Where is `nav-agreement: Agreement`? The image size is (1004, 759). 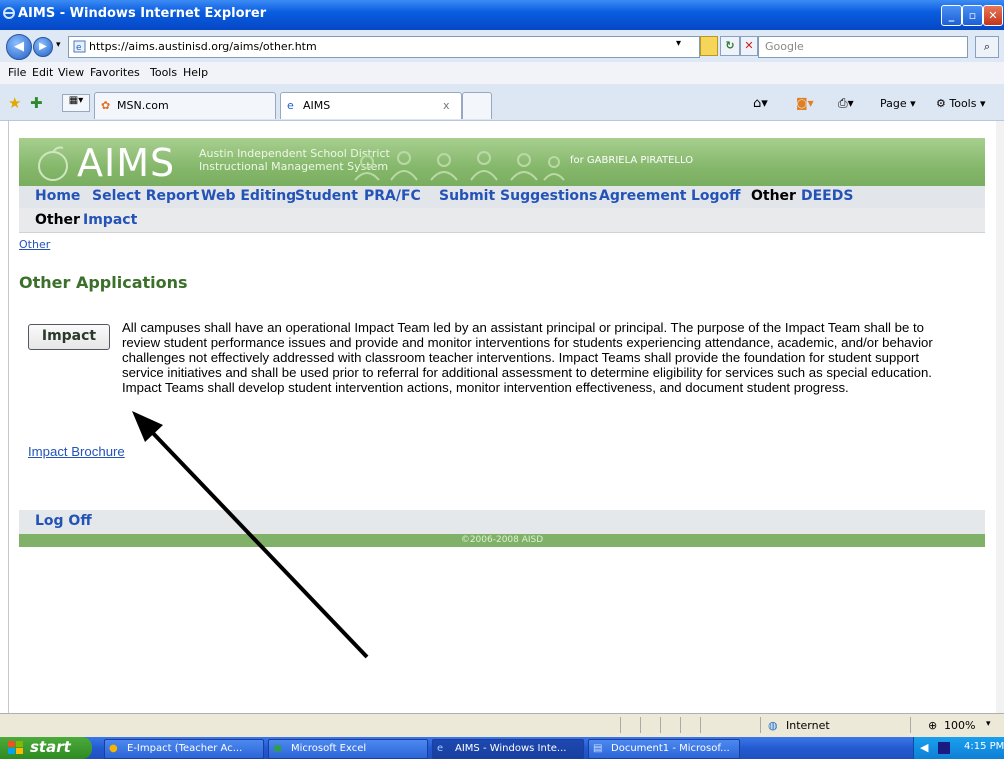
nav-agreement: Agreement is located at coordinates (643, 196).